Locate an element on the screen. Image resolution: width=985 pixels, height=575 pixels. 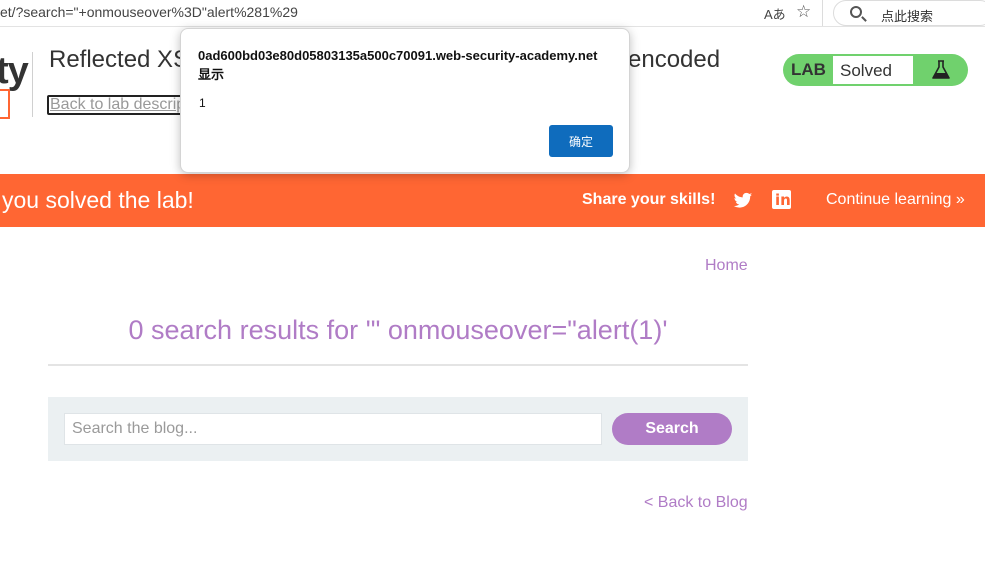
back-to-lab-description-link: Back to lab description is located at coordinates (117, 105).